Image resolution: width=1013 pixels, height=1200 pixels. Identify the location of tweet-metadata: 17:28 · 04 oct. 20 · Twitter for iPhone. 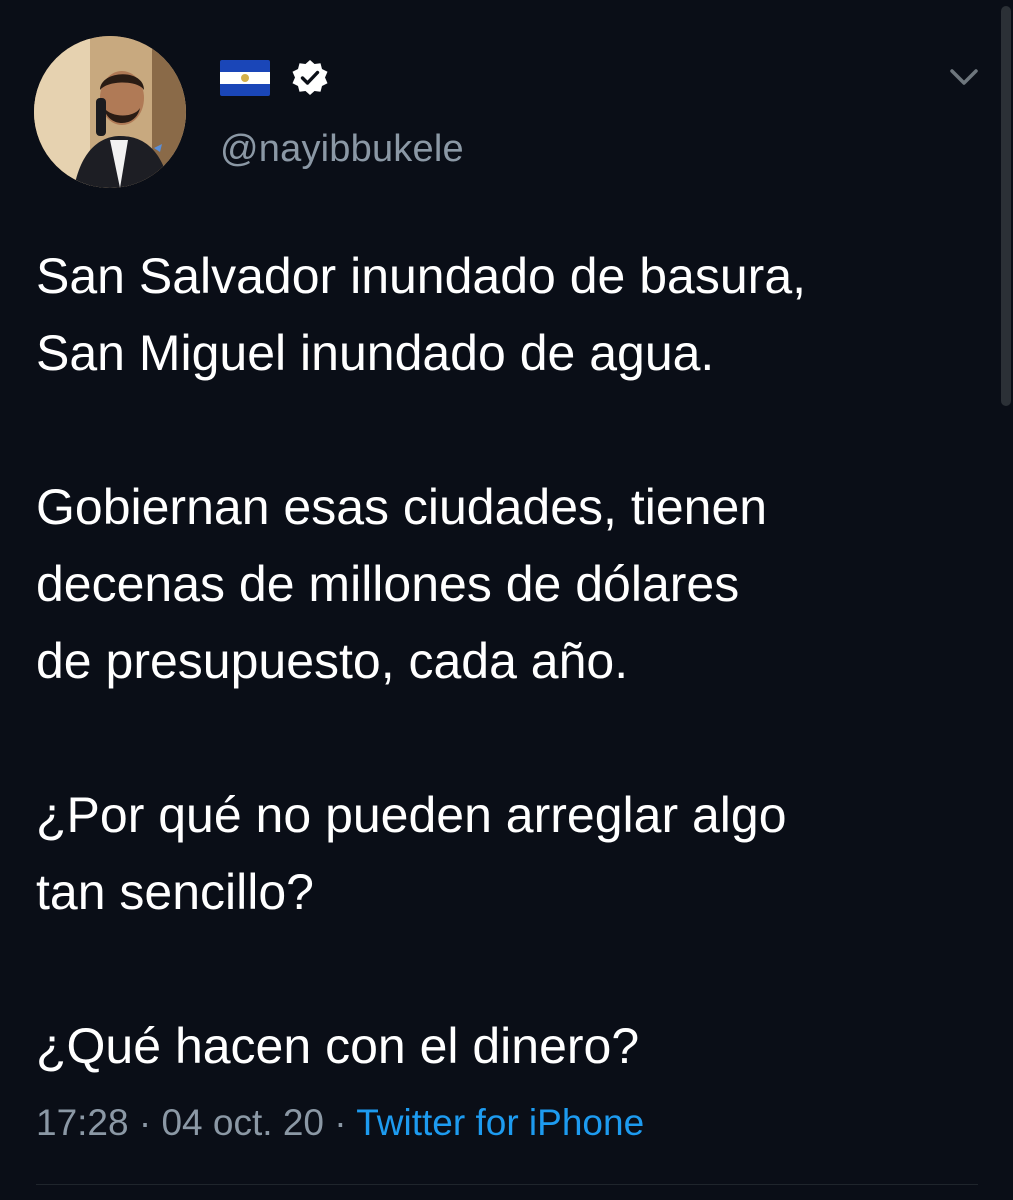
(340, 1123).